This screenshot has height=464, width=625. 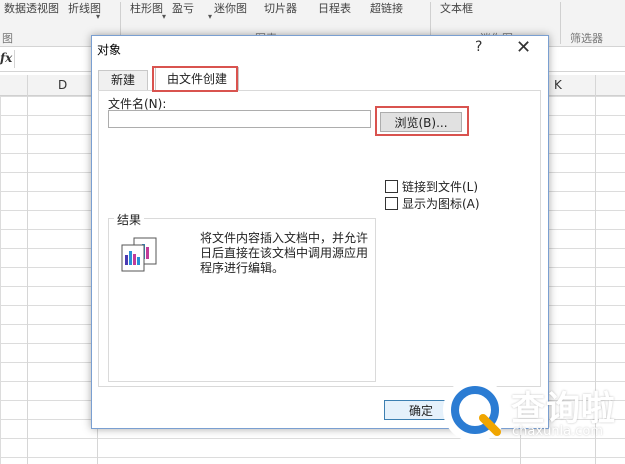 I want to click on grid-column-line, so click(x=27, y=269).